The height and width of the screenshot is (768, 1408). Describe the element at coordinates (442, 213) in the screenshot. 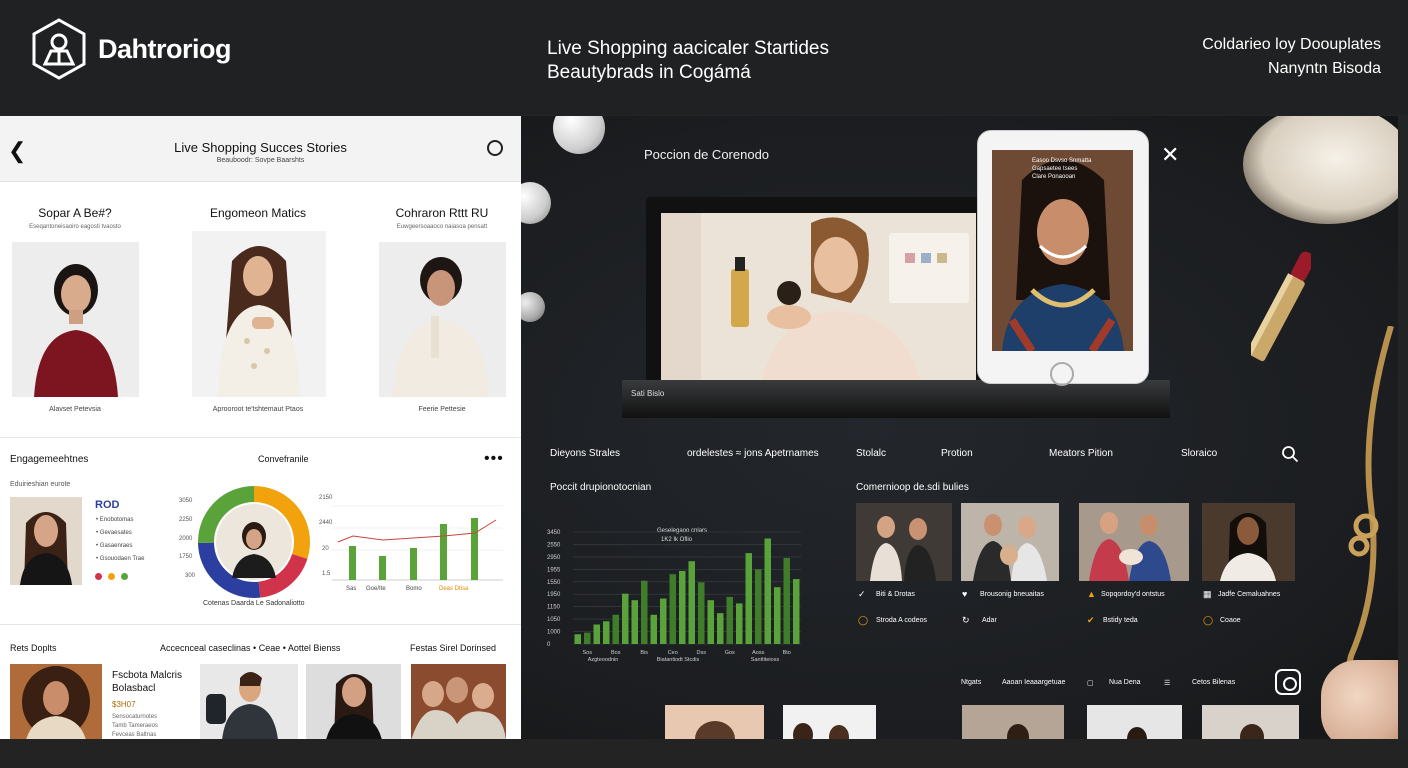

I see `card-heading: Cohraron Rttt RU` at that location.